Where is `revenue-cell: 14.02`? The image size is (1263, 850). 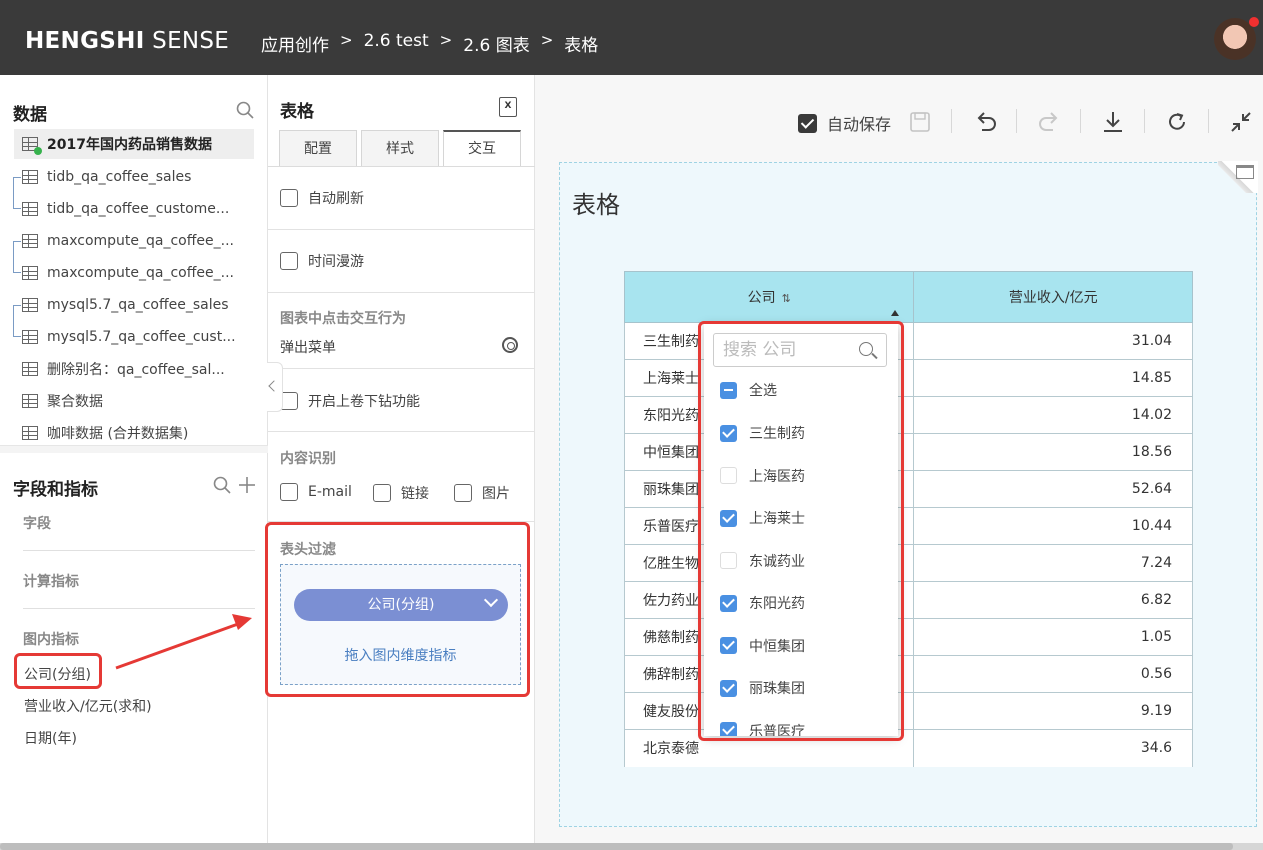 revenue-cell: 14.02 is located at coordinates (1053, 415).